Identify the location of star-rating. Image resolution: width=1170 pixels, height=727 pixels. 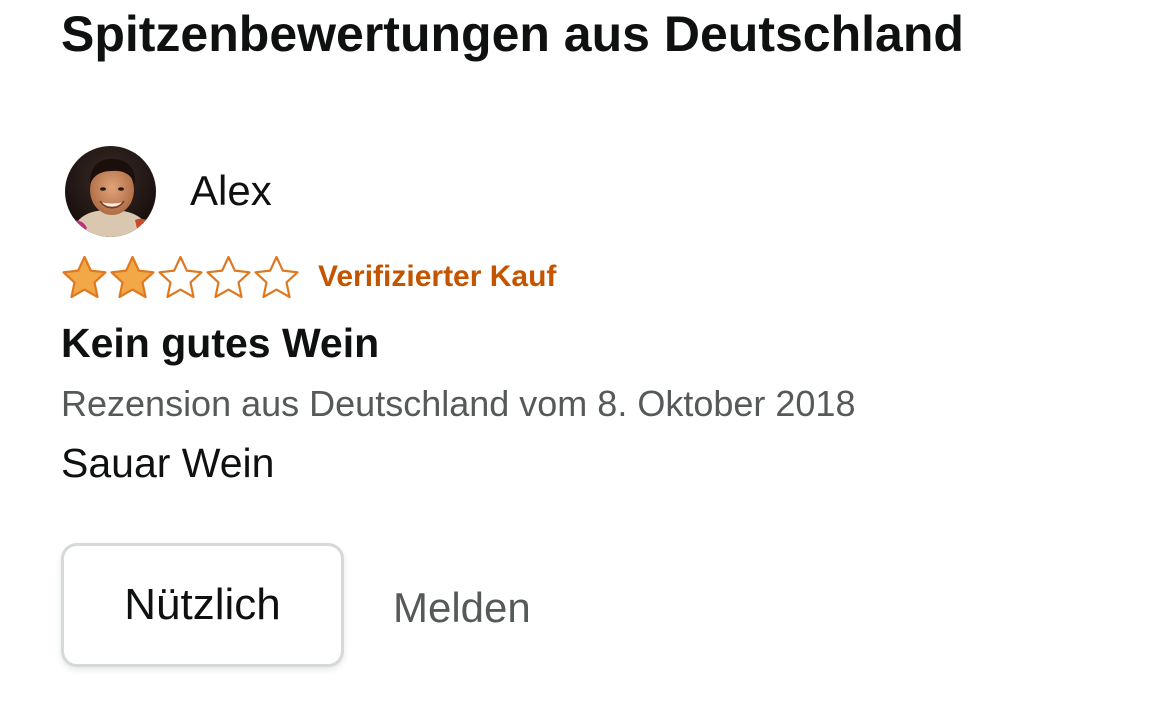
(180, 277).